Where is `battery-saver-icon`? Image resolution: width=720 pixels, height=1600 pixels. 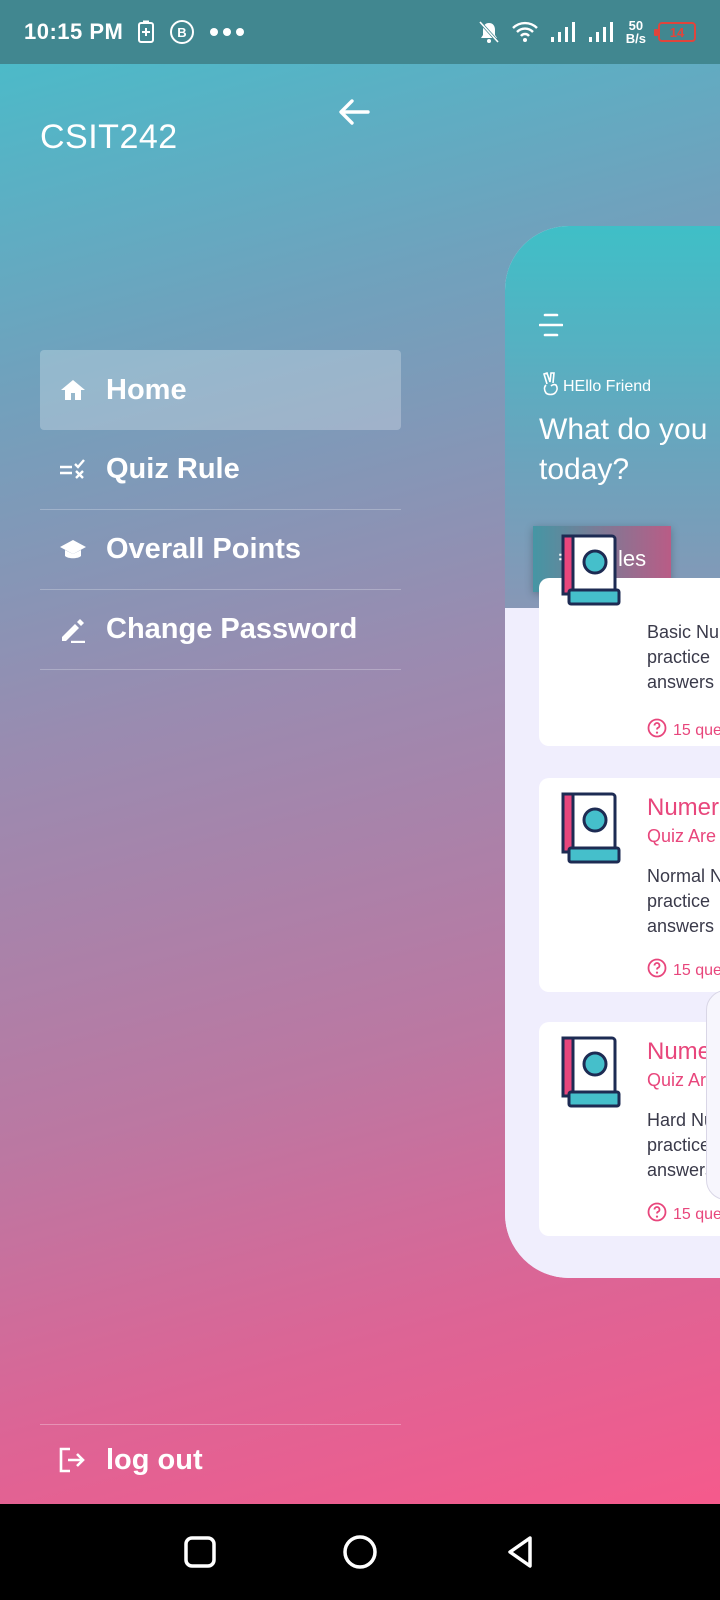 battery-saver-icon is located at coordinates (146, 32).